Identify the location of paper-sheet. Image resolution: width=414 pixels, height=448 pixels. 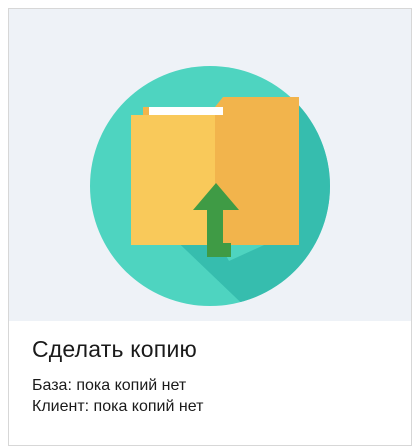
(186, 111).